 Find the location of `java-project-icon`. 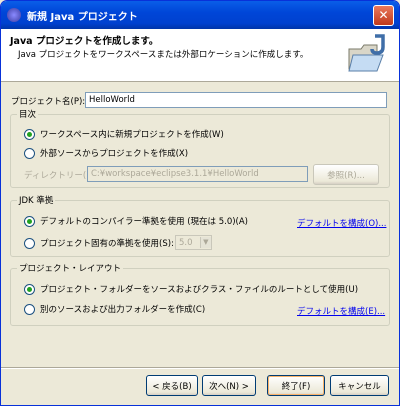

java-project-icon is located at coordinates (366, 53).